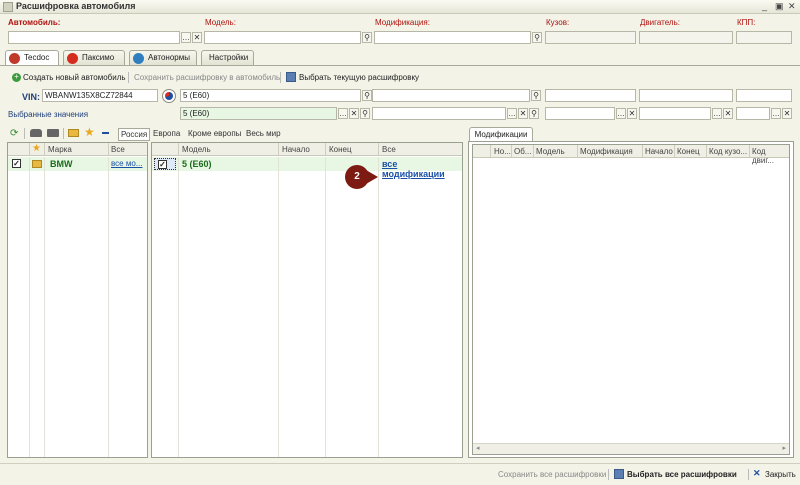 The image size is (800, 485). Describe the element at coordinates (220, 22) in the screenshot. I see `model-label: Модель:` at that location.